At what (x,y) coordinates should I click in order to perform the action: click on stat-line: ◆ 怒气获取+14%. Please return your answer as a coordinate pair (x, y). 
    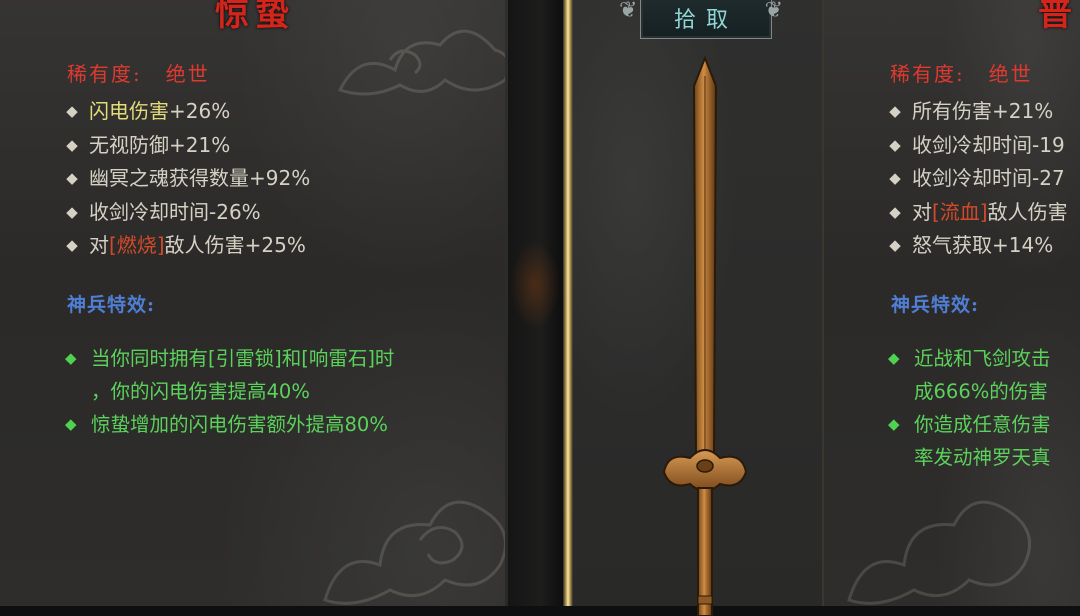
    Looking at the image, I should click on (978, 246).